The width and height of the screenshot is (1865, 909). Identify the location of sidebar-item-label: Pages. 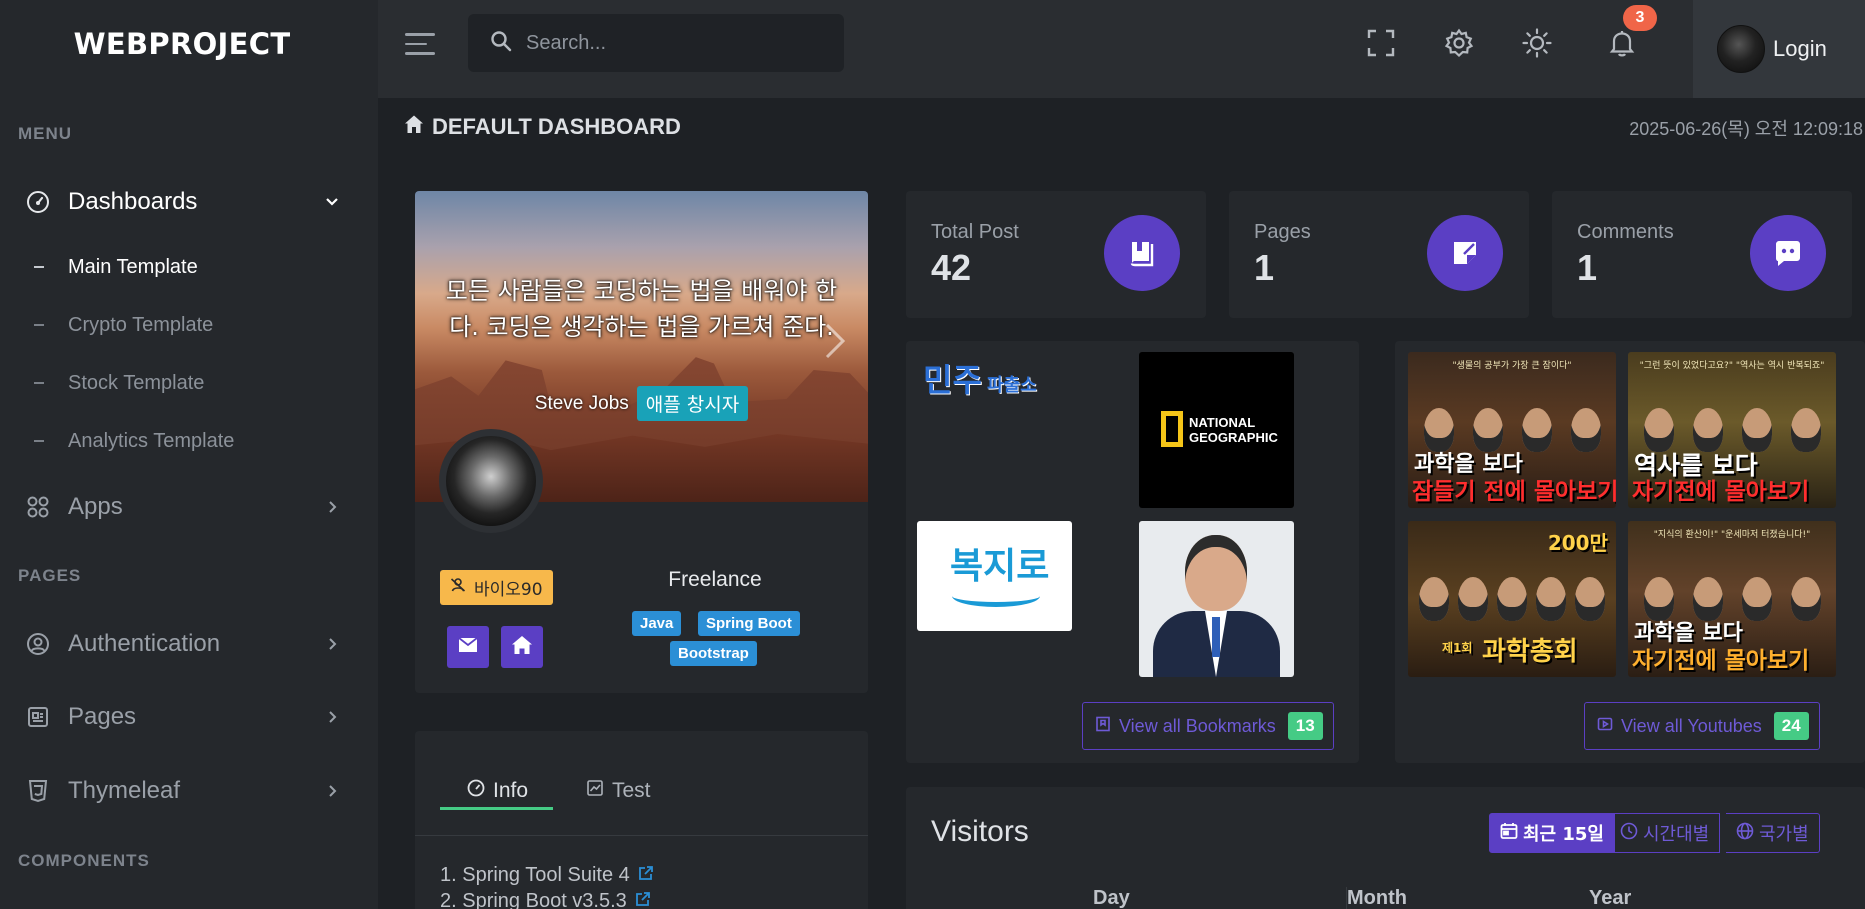
(102, 716).